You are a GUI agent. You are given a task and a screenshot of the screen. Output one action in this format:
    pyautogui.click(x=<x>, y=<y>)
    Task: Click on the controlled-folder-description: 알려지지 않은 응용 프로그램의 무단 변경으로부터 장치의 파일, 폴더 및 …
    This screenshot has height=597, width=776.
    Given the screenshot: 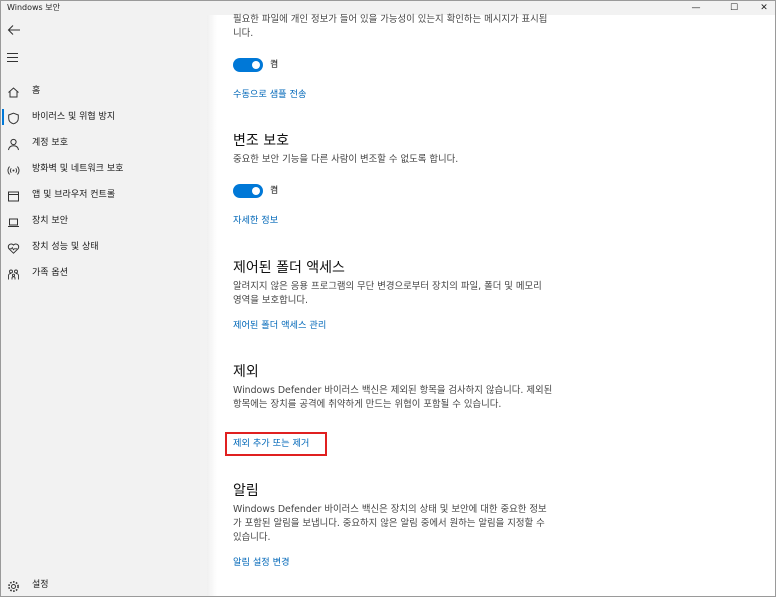 What is the action you would take?
    pyautogui.click(x=387, y=293)
    